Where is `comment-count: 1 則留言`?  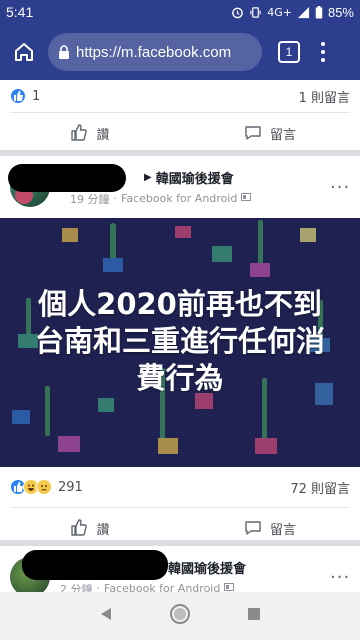
comment-count: 1 則留言 is located at coordinates (324, 96).